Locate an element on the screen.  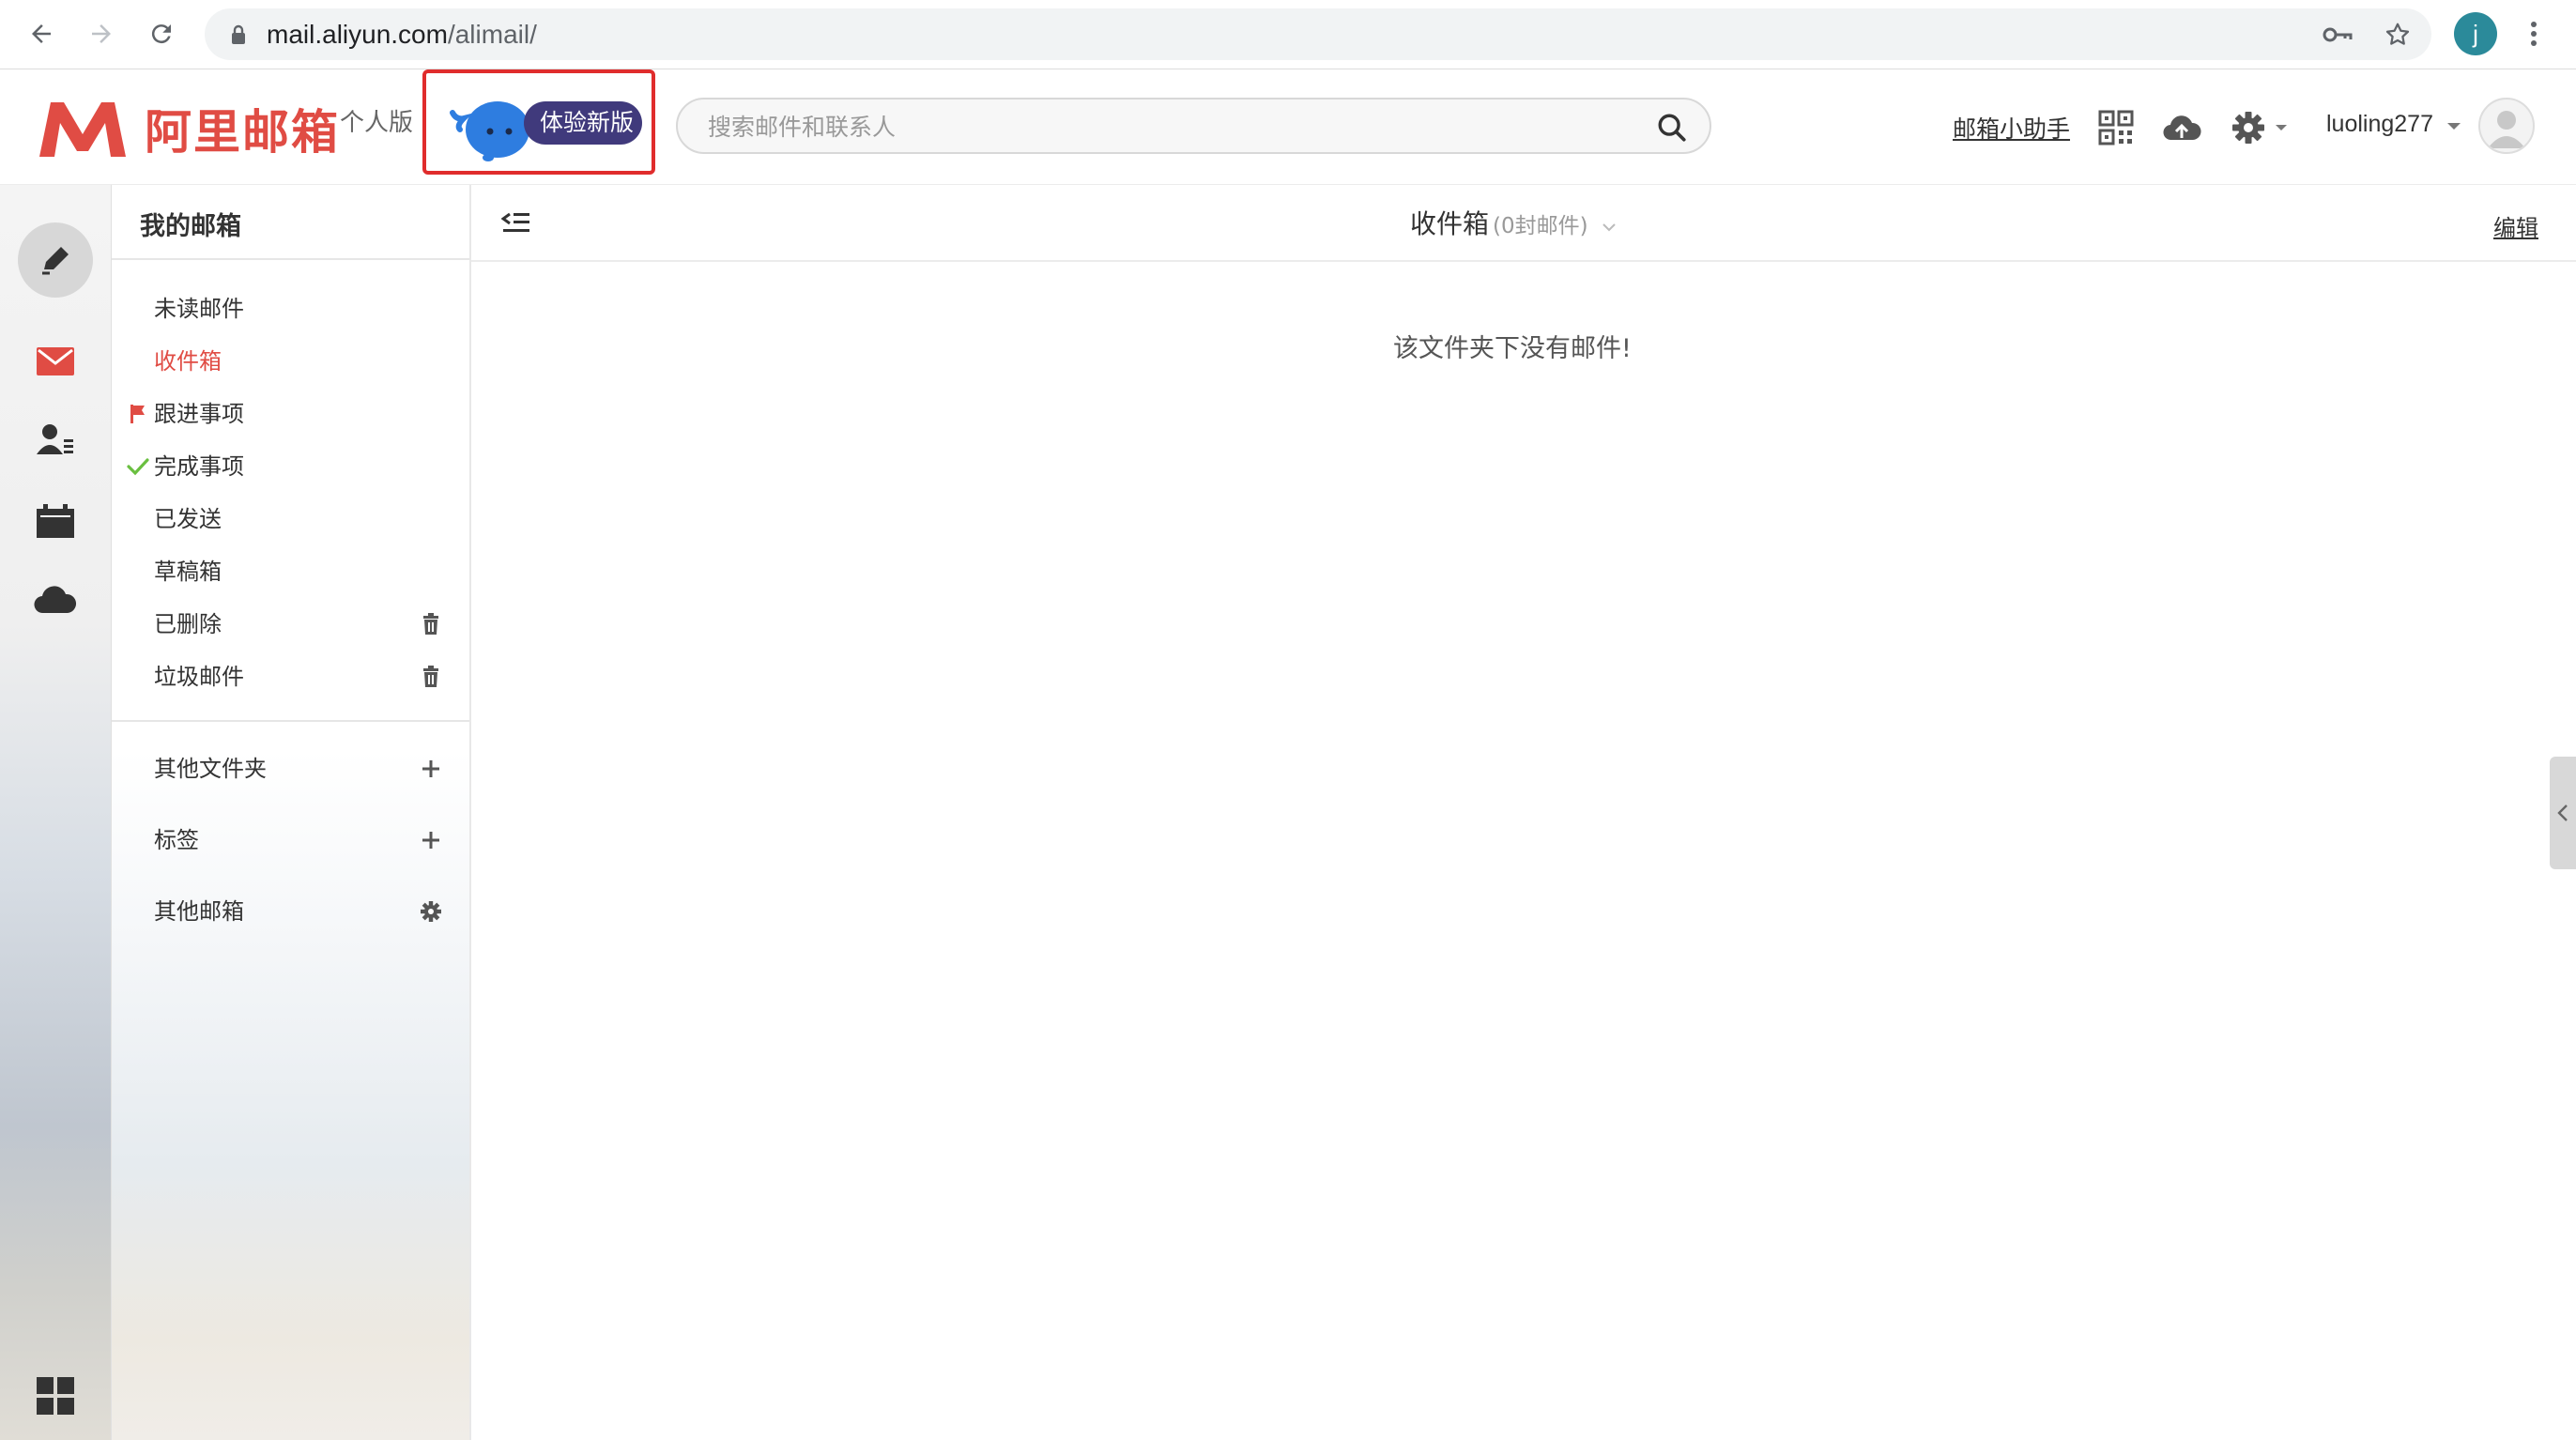
user-menu: luoling277 is located at coordinates (2394, 124).